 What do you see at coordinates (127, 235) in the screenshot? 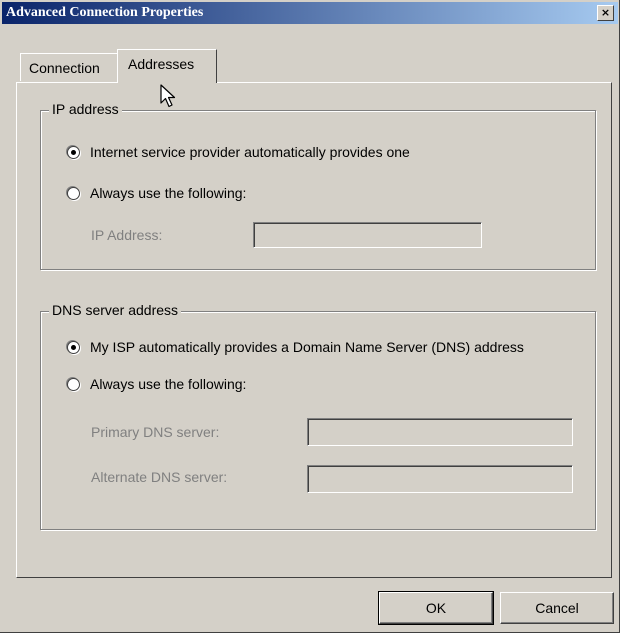
I see `ip-address-label: IP Address:` at bounding box center [127, 235].